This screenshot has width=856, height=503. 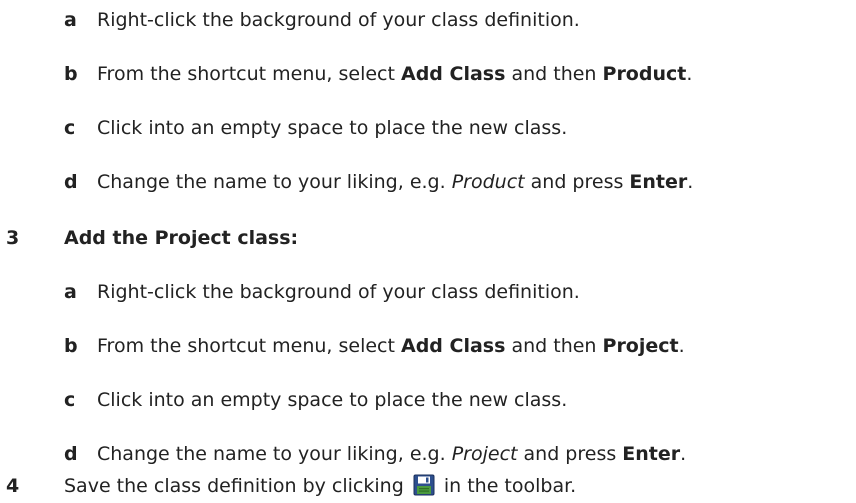 What do you see at coordinates (507, 486) in the screenshot?
I see `text-segment: in the toolbar.` at bounding box center [507, 486].